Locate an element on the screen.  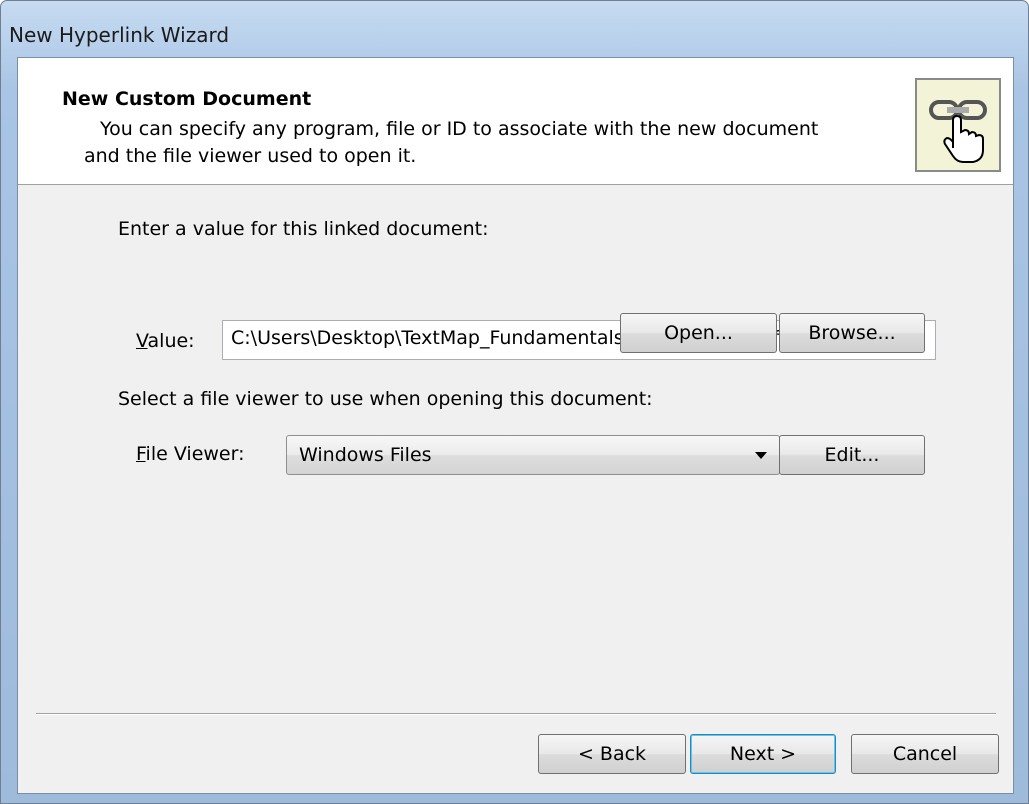
next-button: Next > is located at coordinates (763, 754).